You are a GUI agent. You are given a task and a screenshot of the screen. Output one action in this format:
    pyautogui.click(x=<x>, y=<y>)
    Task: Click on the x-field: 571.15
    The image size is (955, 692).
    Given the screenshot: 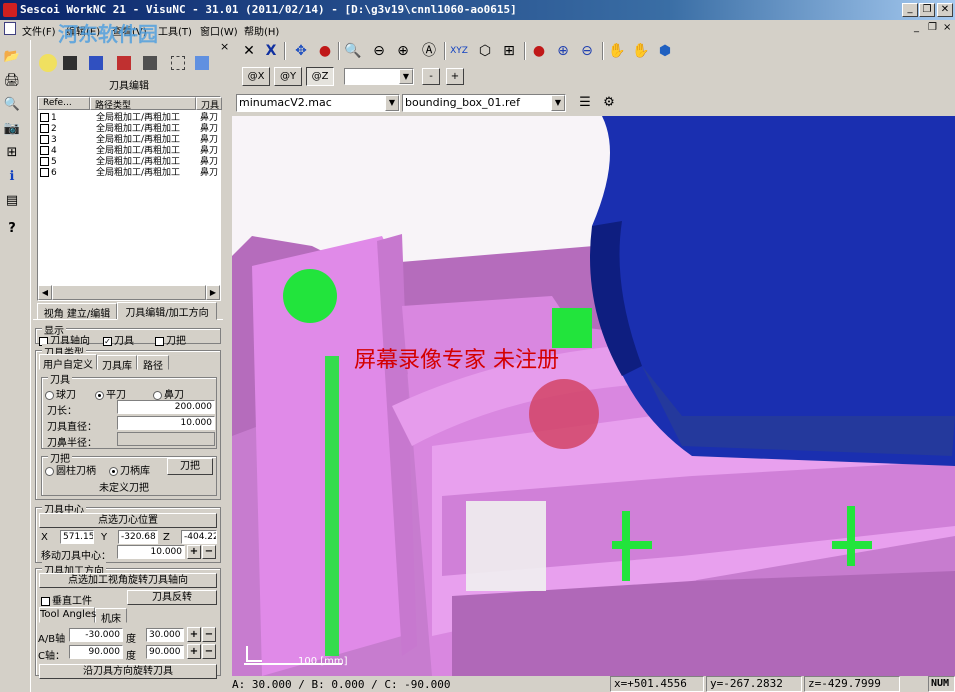 What is the action you would take?
    pyautogui.click(x=77, y=537)
    